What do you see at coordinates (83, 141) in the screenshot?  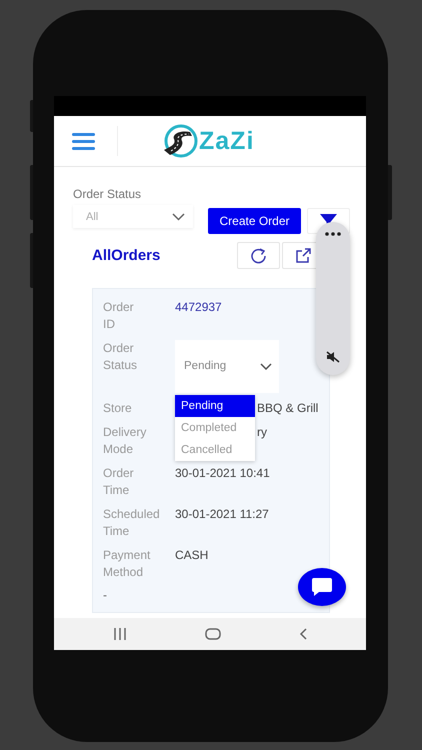 I see `menu-icon` at bounding box center [83, 141].